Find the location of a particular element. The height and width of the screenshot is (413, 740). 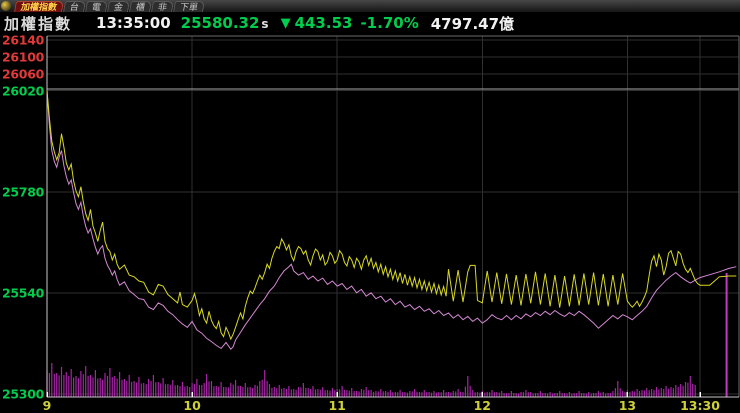

tab-item-1: 台 is located at coordinates (75, 7).